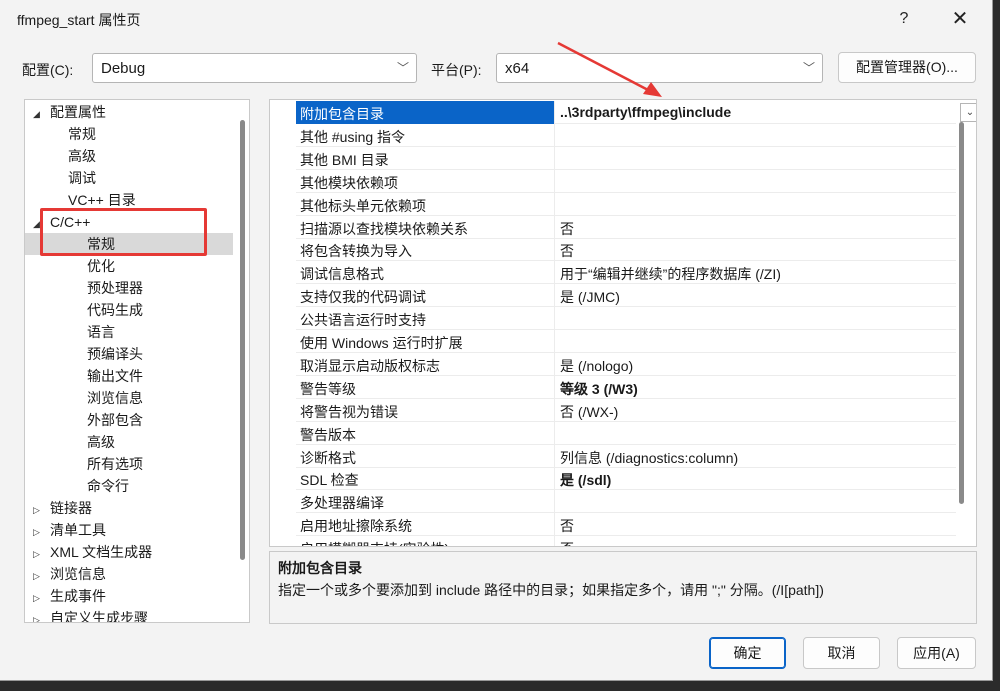 This screenshot has width=1000, height=691. Describe the element at coordinates (626, 479) in the screenshot. I see `property-row: SDL 检查 是 (/sdl)` at that location.